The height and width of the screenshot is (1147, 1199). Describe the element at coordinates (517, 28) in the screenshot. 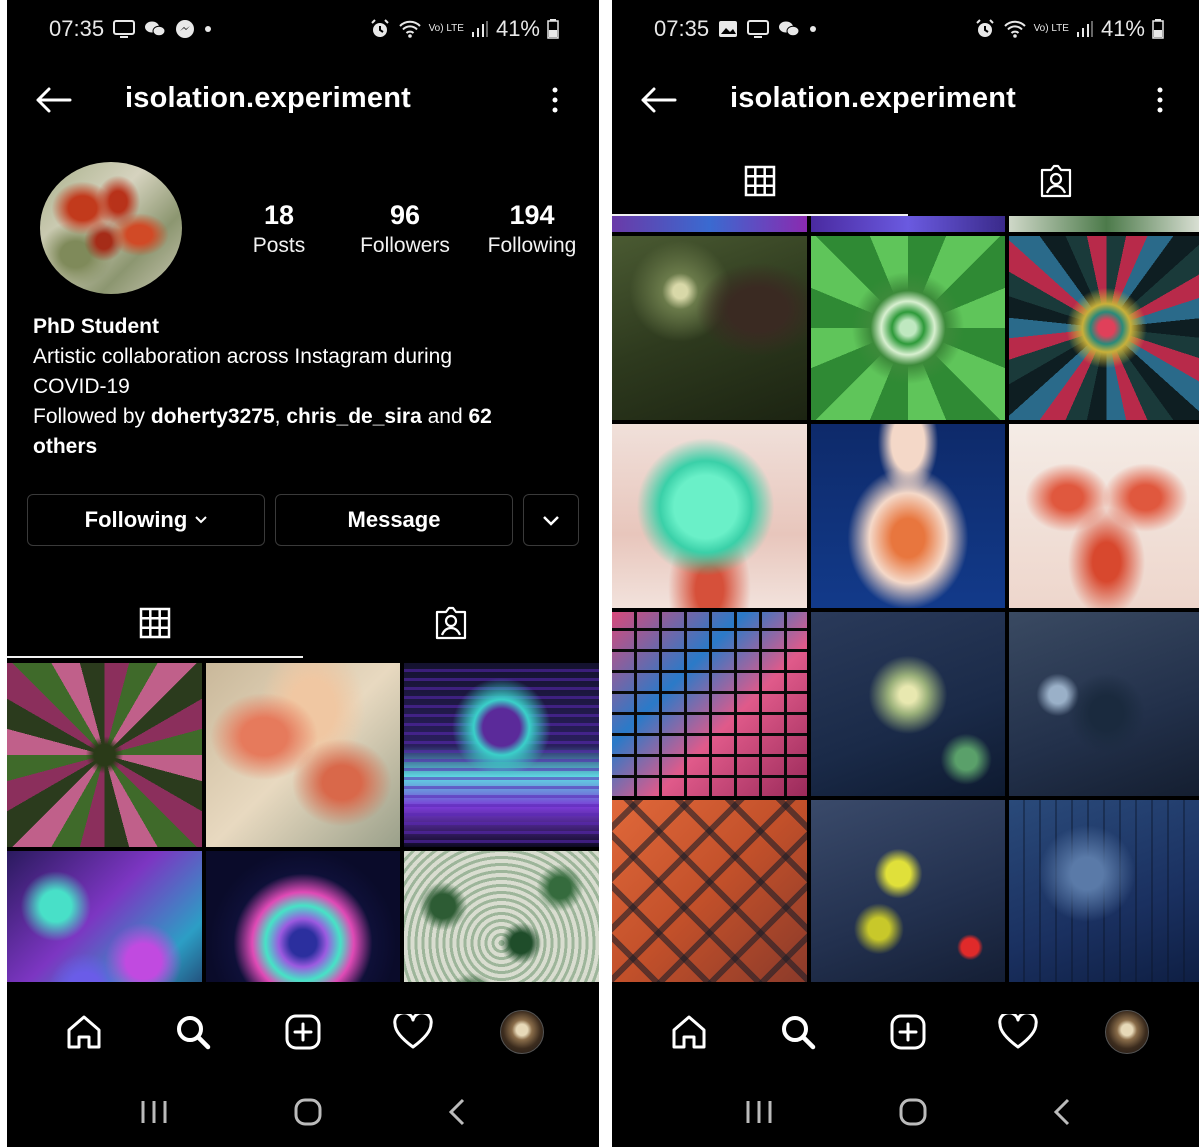

I see `battery-percent: 41%` at that location.